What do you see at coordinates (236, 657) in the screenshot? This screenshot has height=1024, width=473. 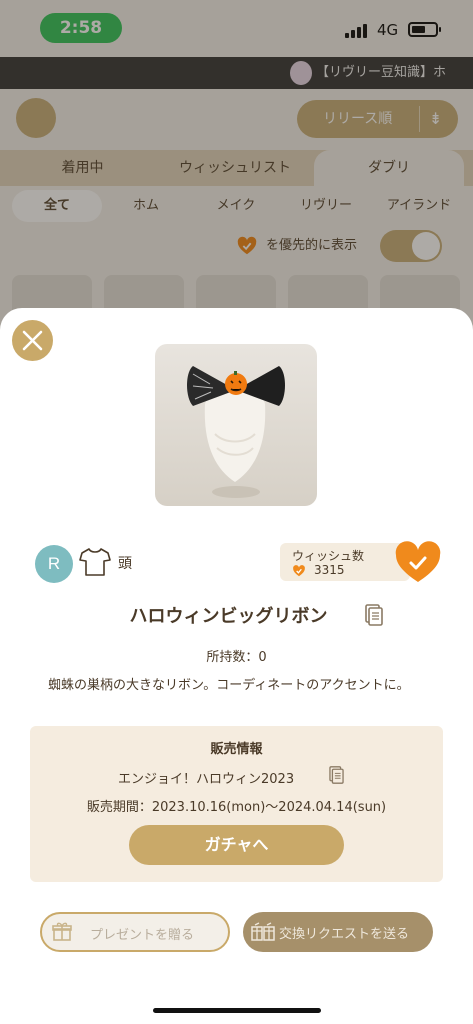 I see `owned-count: 所持数：0` at bounding box center [236, 657].